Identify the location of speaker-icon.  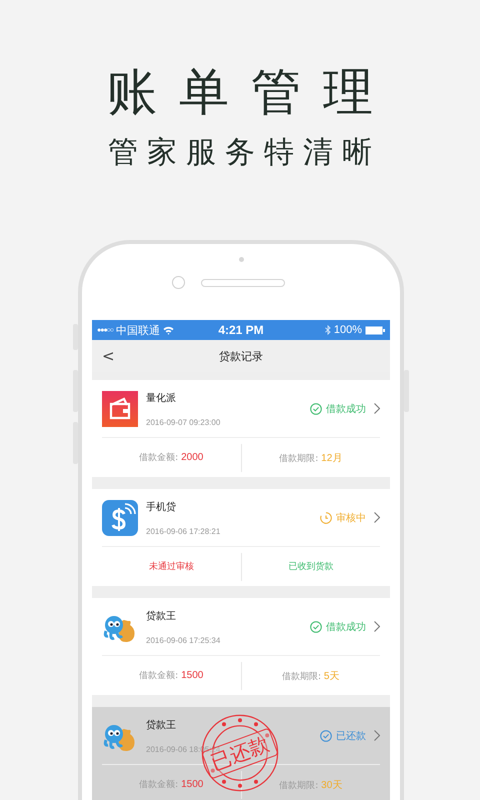
(242, 282).